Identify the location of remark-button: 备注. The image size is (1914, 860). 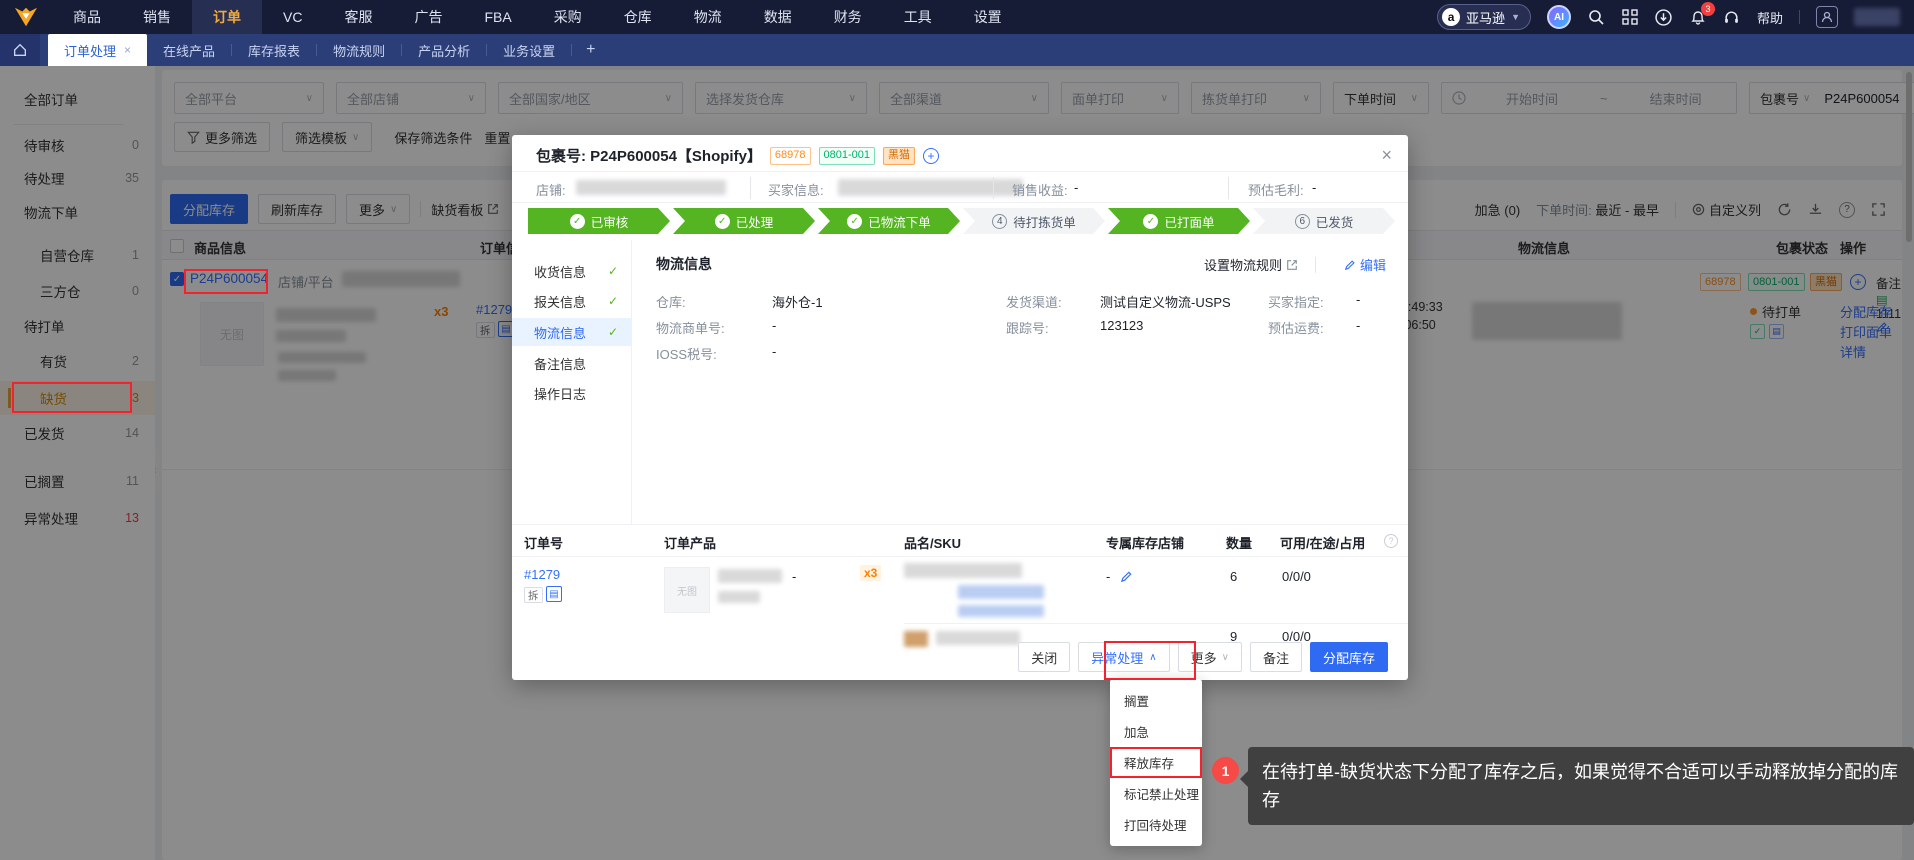
(1275, 657).